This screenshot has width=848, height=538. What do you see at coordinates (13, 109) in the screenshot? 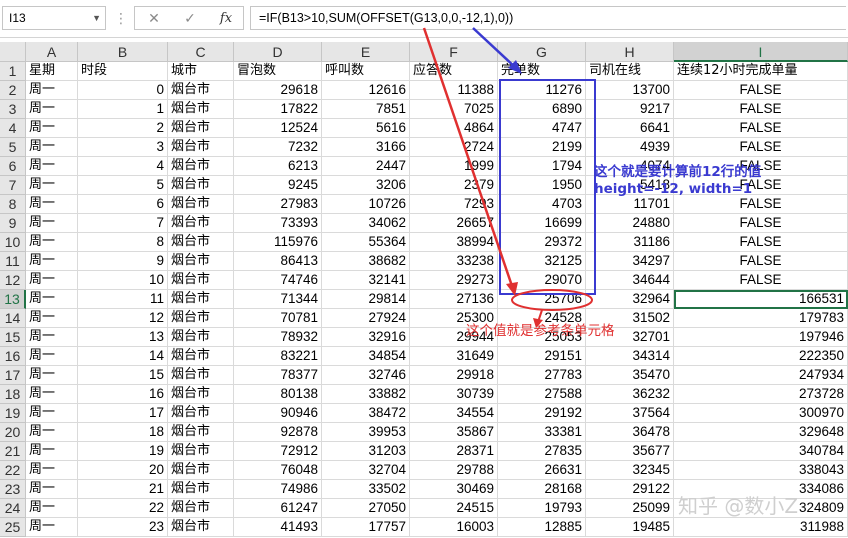
I see `row-header-3: 3` at bounding box center [13, 109].